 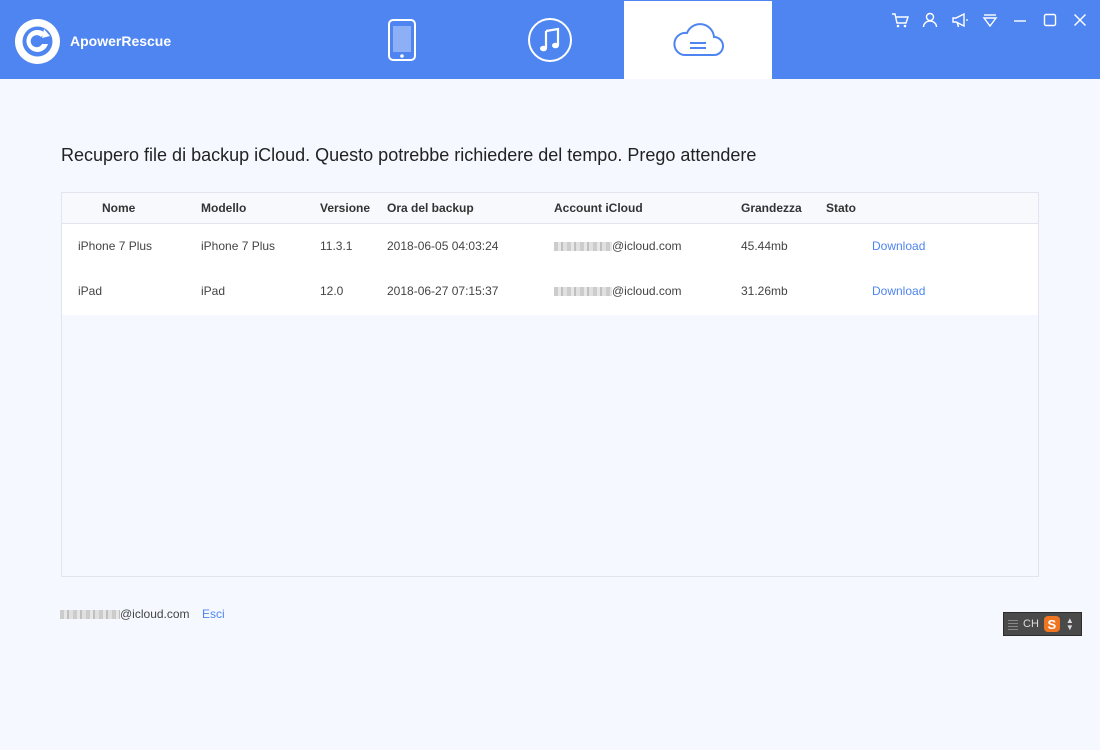 I want to click on music-note-icon, so click(x=550, y=40).